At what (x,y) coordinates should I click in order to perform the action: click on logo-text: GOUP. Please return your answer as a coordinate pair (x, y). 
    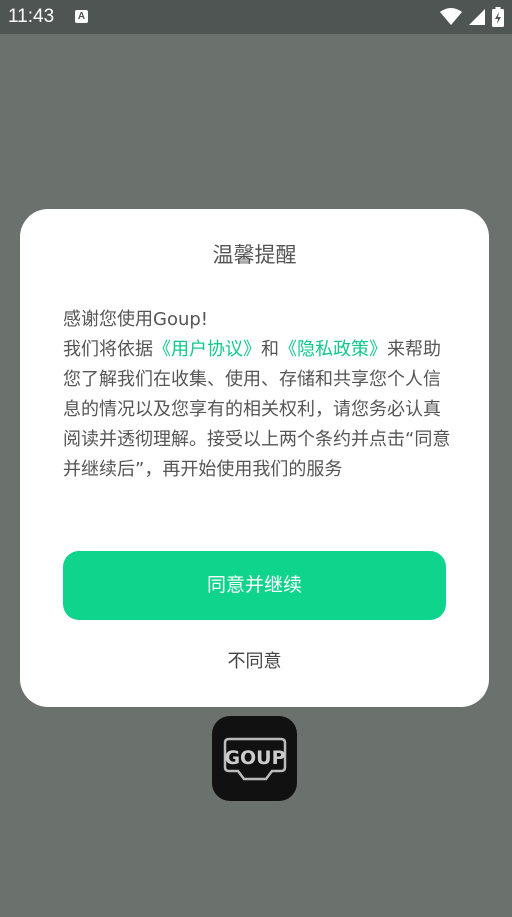
    Looking at the image, I should click on (254, 758).